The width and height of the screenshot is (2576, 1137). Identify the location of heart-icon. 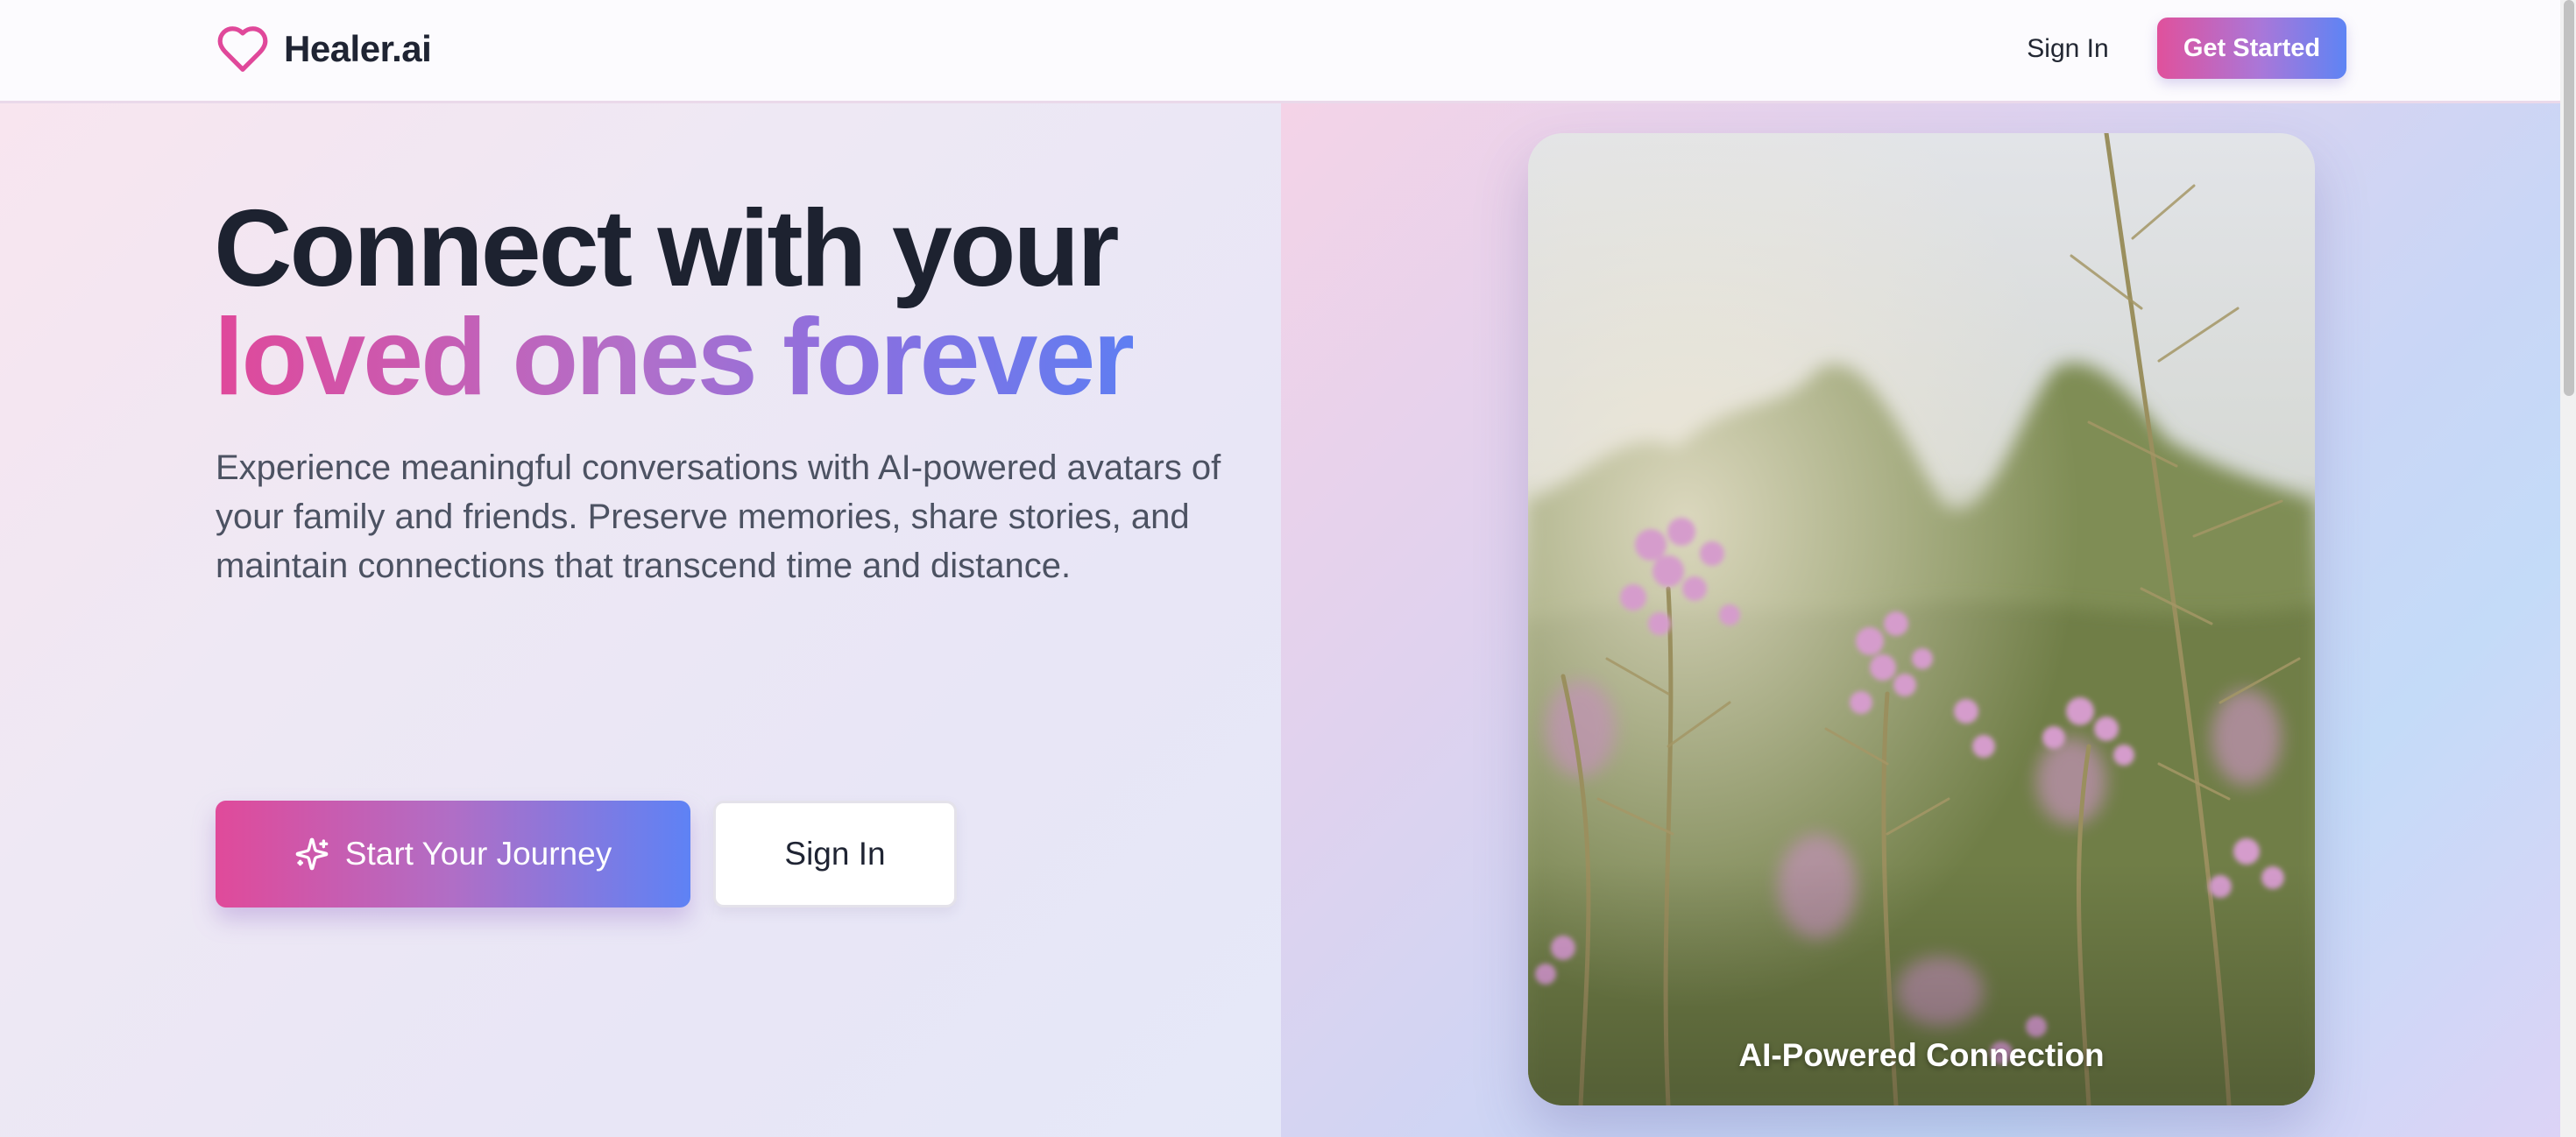
(242, 49).